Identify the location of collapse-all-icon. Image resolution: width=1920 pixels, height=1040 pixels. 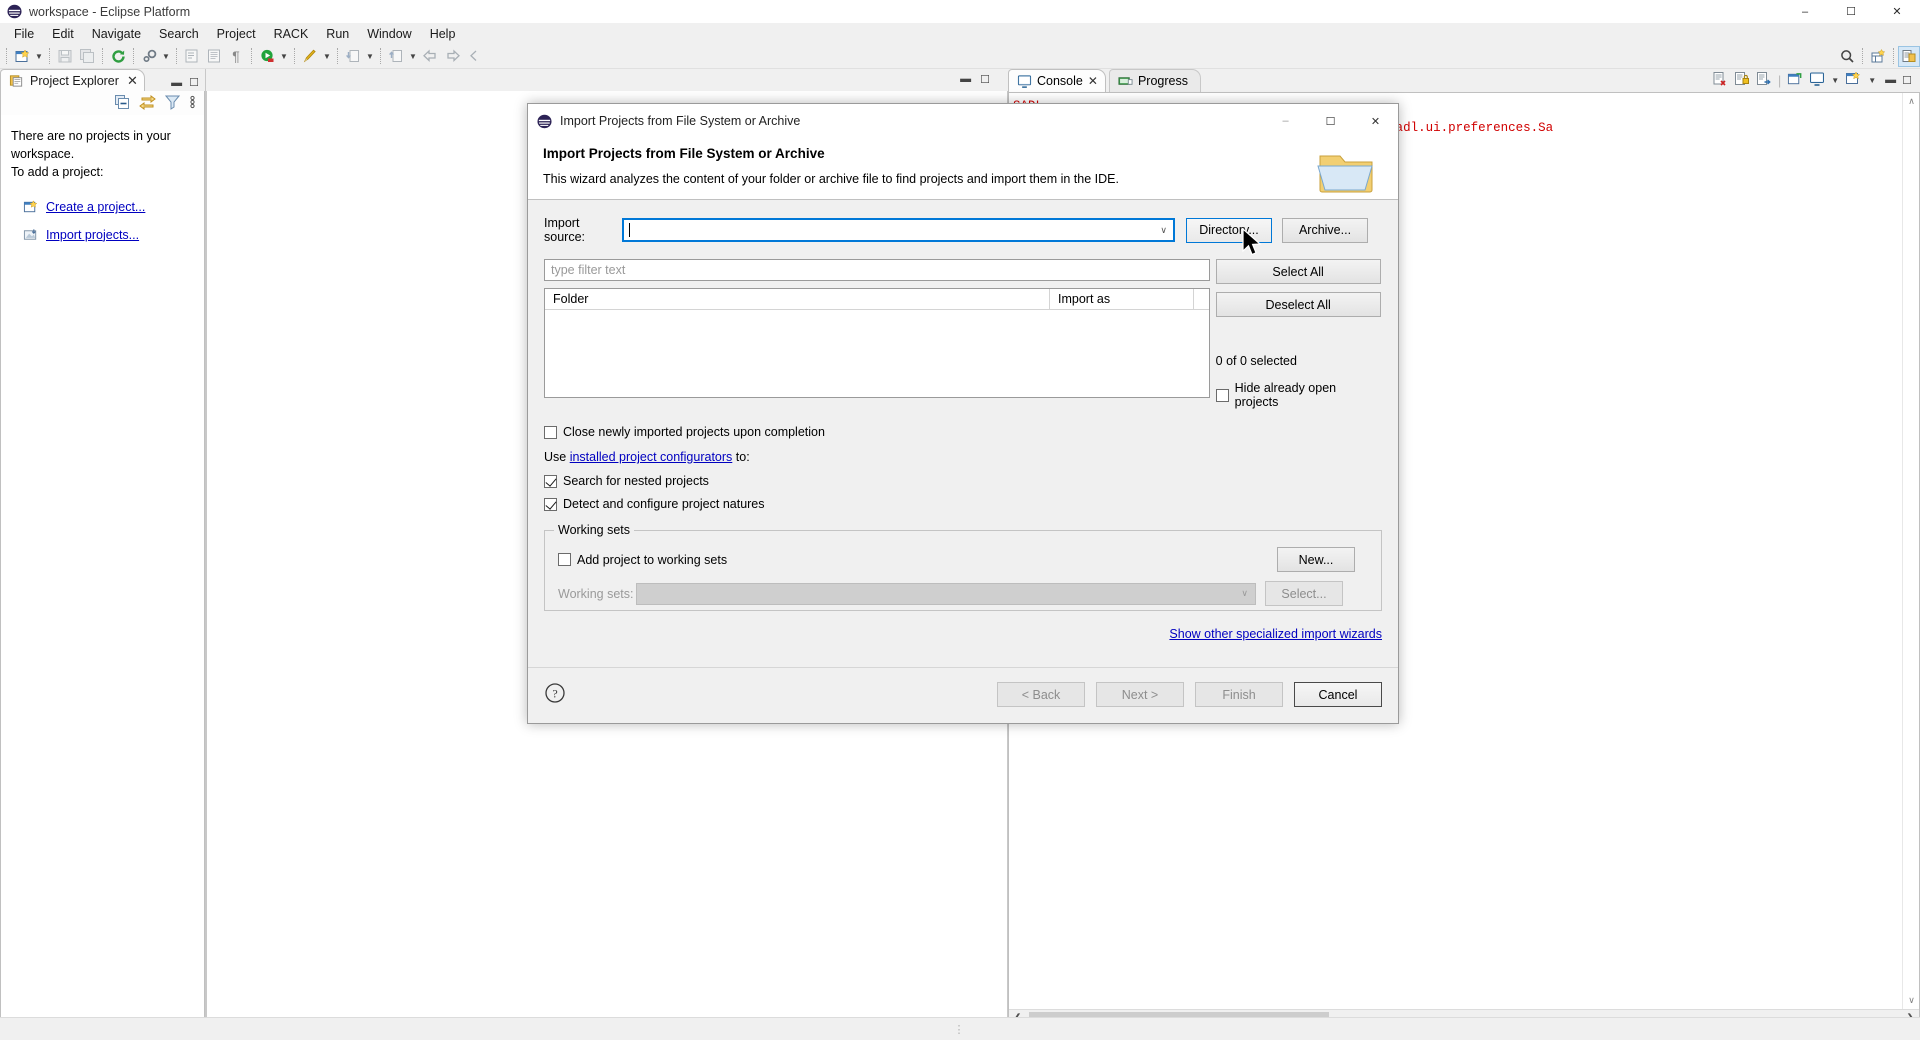
(122, 103).